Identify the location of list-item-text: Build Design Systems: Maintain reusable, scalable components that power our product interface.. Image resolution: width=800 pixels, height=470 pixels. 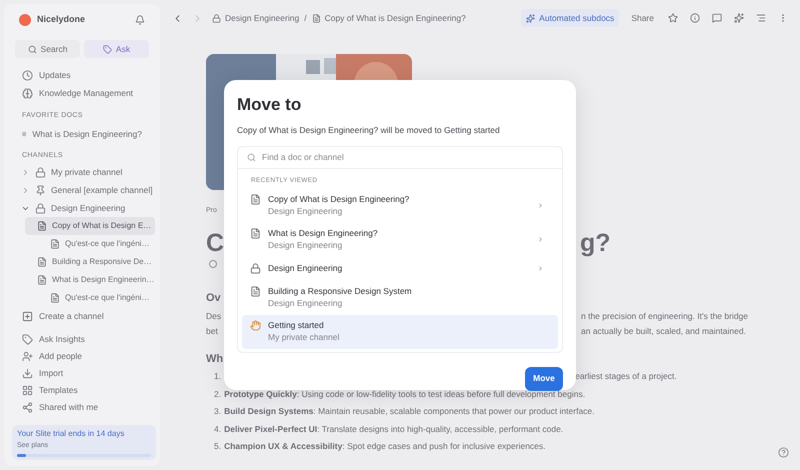
(409, 411).